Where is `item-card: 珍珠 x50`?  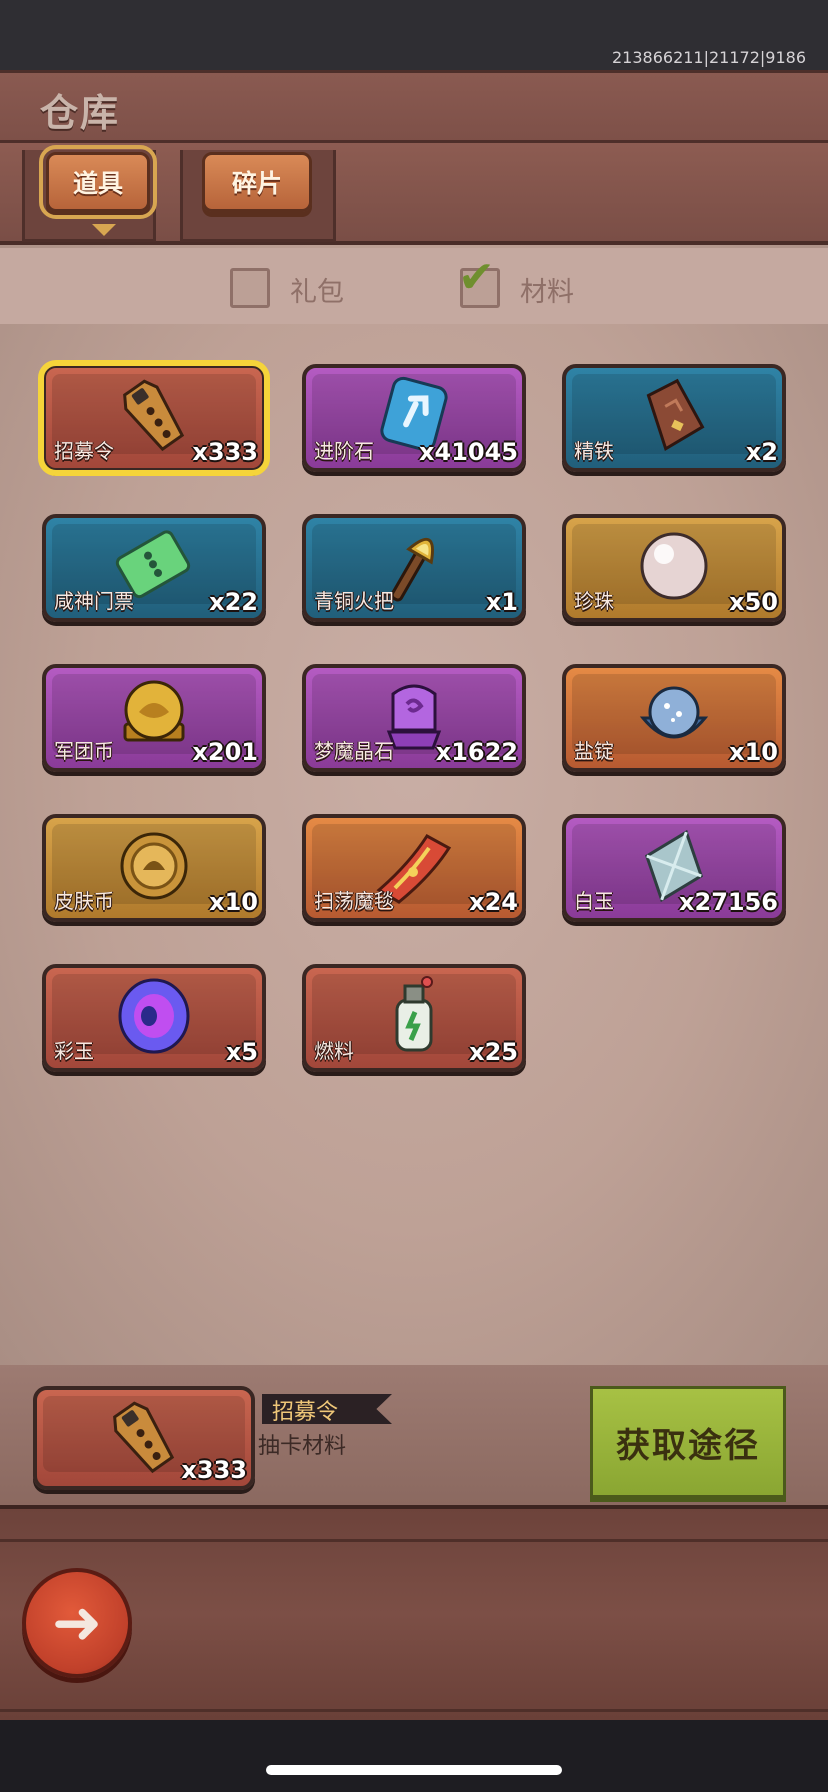
item-card: 珍珠 x50 is located at coordinates (674, 568).